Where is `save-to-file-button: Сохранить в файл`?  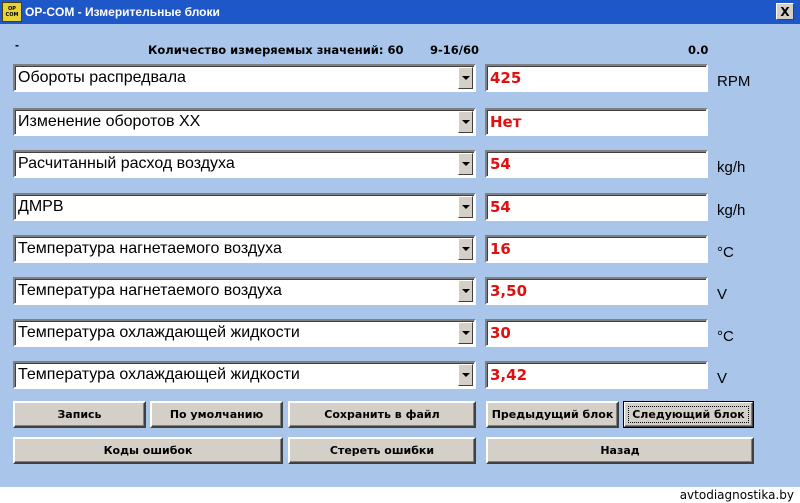
save-to-file-button: Сохранить в файл is located at coordinates (382, 414).